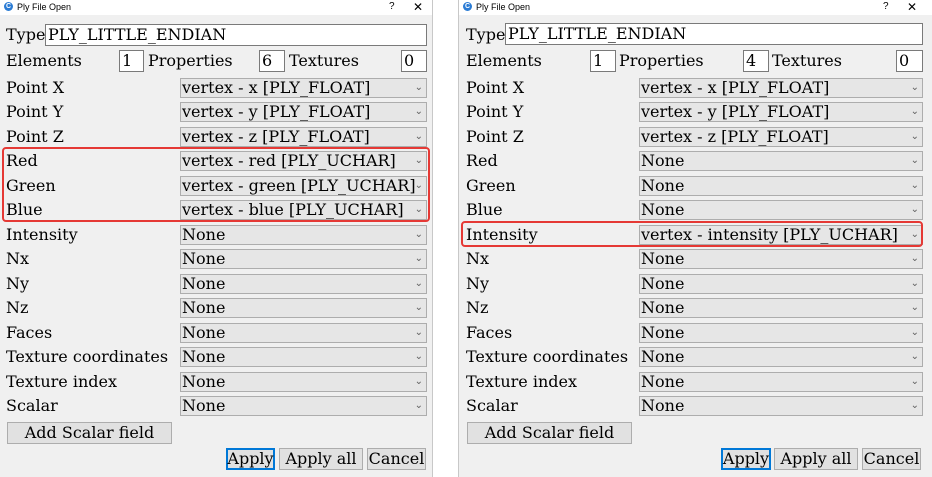 The width and height of the screenshot is (932, 477). What do you see at coordinates (503, 7) in the screenshot?
I see `window-title: Ply File Open` at bounding box center [503, 7].